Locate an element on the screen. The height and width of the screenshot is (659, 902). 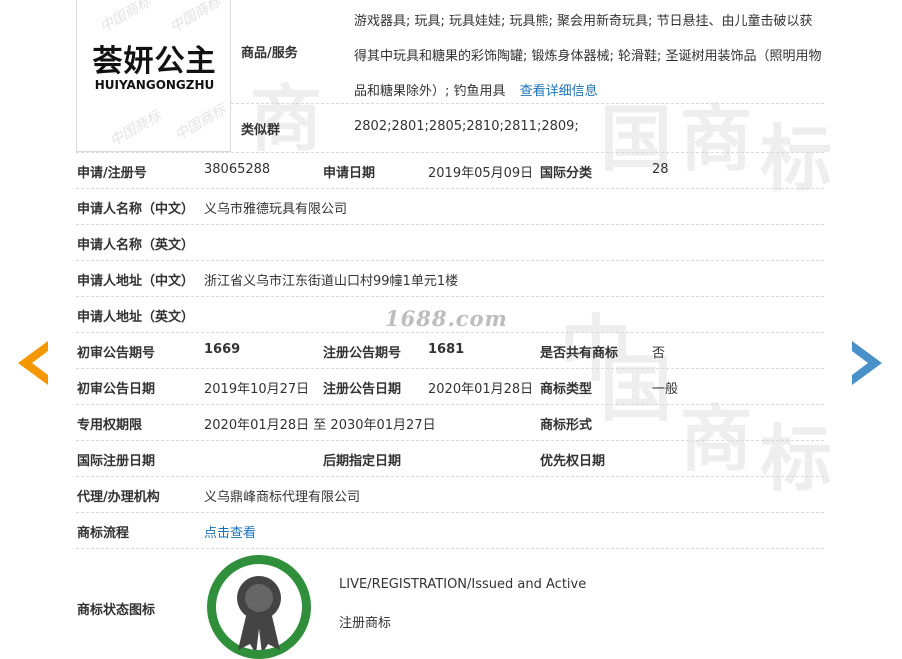
intl-class-label: 国际分类 is located at coordinates (566, 173).